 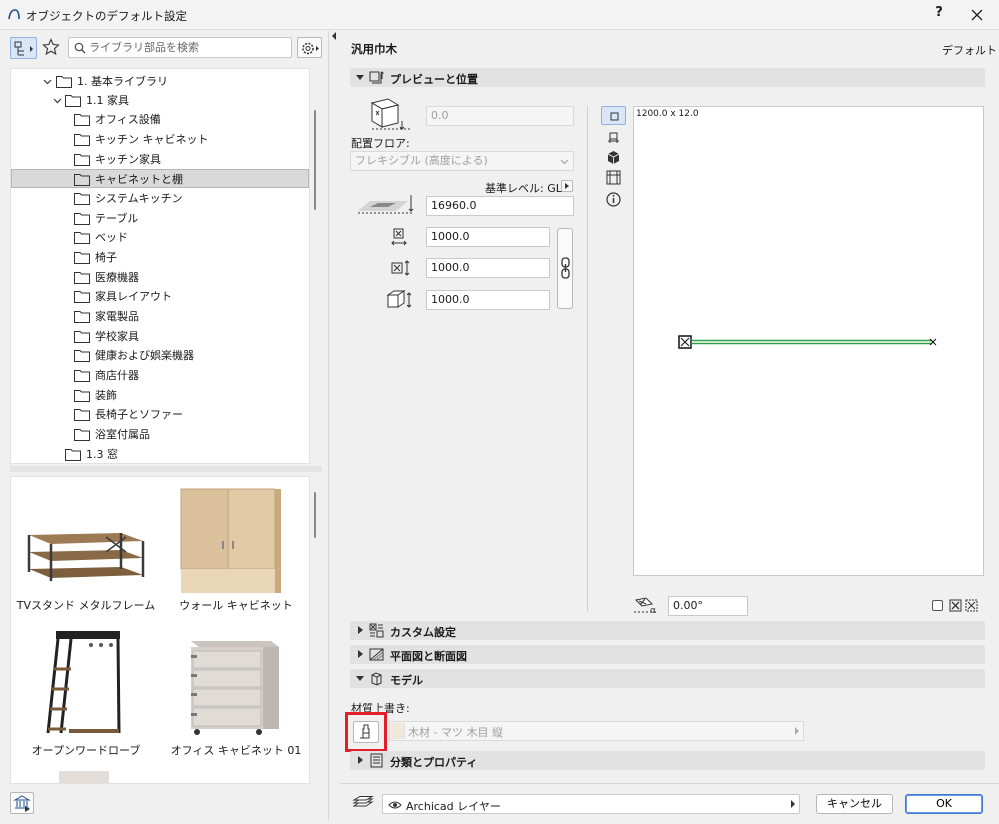 I want to click on tree-scrollbar, so click(x=315, y=160).